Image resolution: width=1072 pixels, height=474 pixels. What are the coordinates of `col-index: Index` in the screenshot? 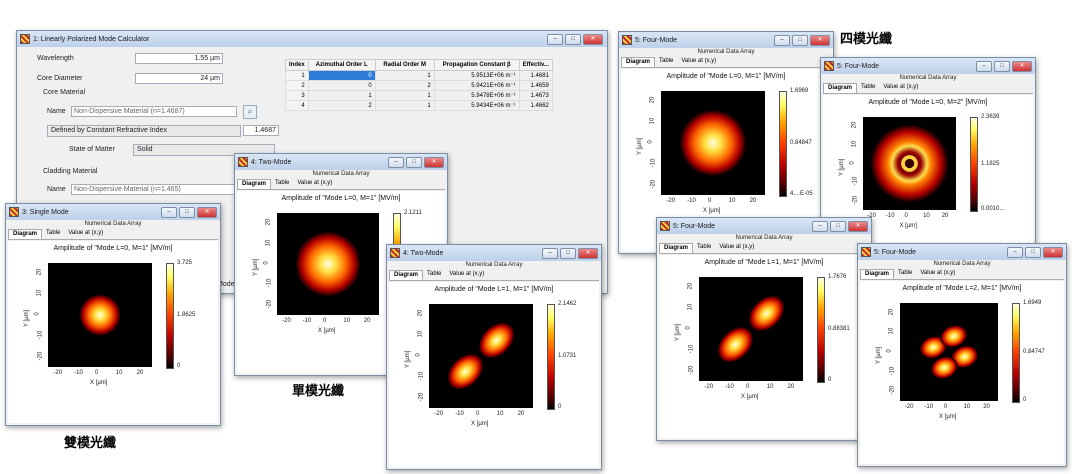 It's located at (297, 65).